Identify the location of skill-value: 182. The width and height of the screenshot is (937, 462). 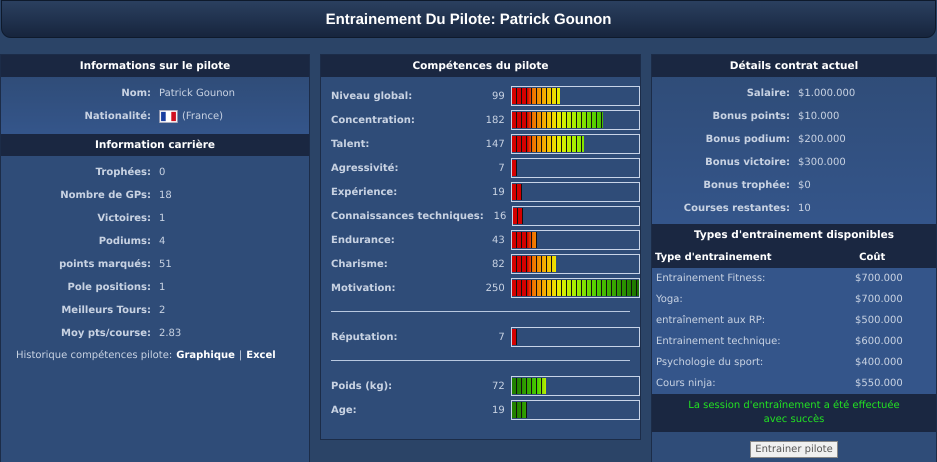
(495, 120).